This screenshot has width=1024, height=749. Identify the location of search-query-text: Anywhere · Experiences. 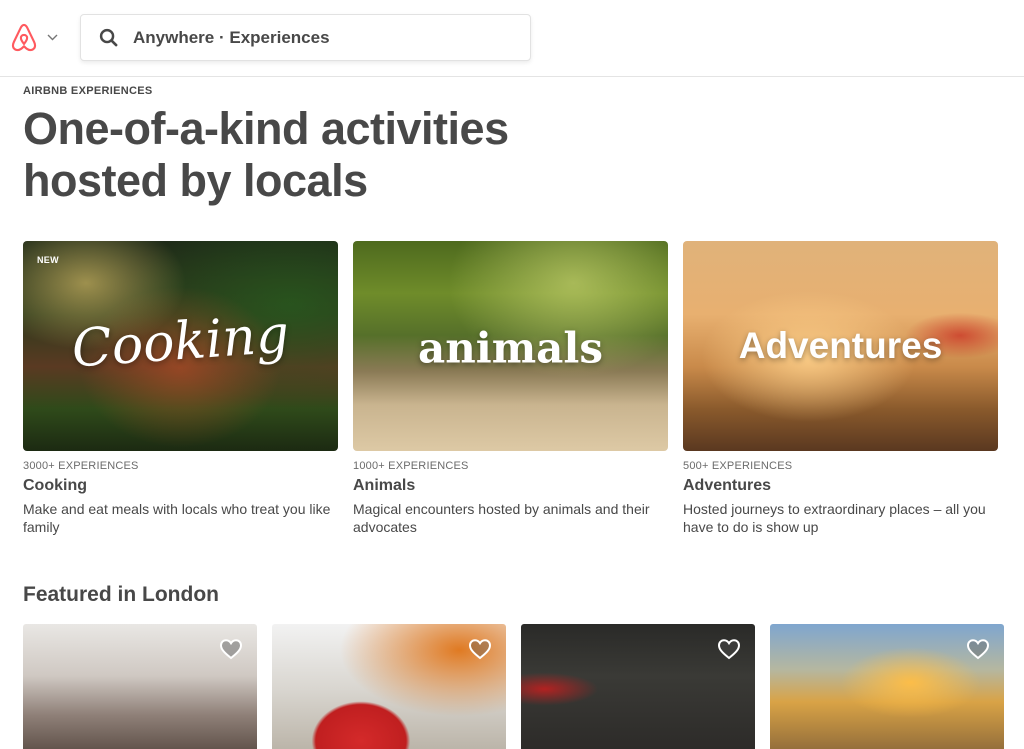
(231, 37).